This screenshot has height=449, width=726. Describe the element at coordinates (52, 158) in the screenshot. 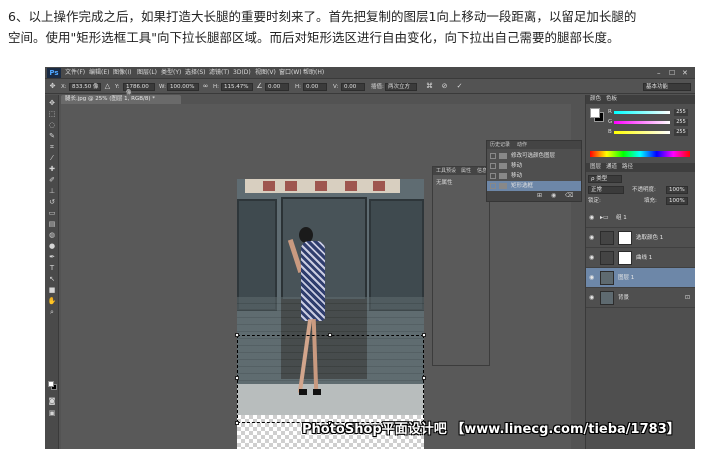

I see `eyedropper-icon: ⁄` at that location.